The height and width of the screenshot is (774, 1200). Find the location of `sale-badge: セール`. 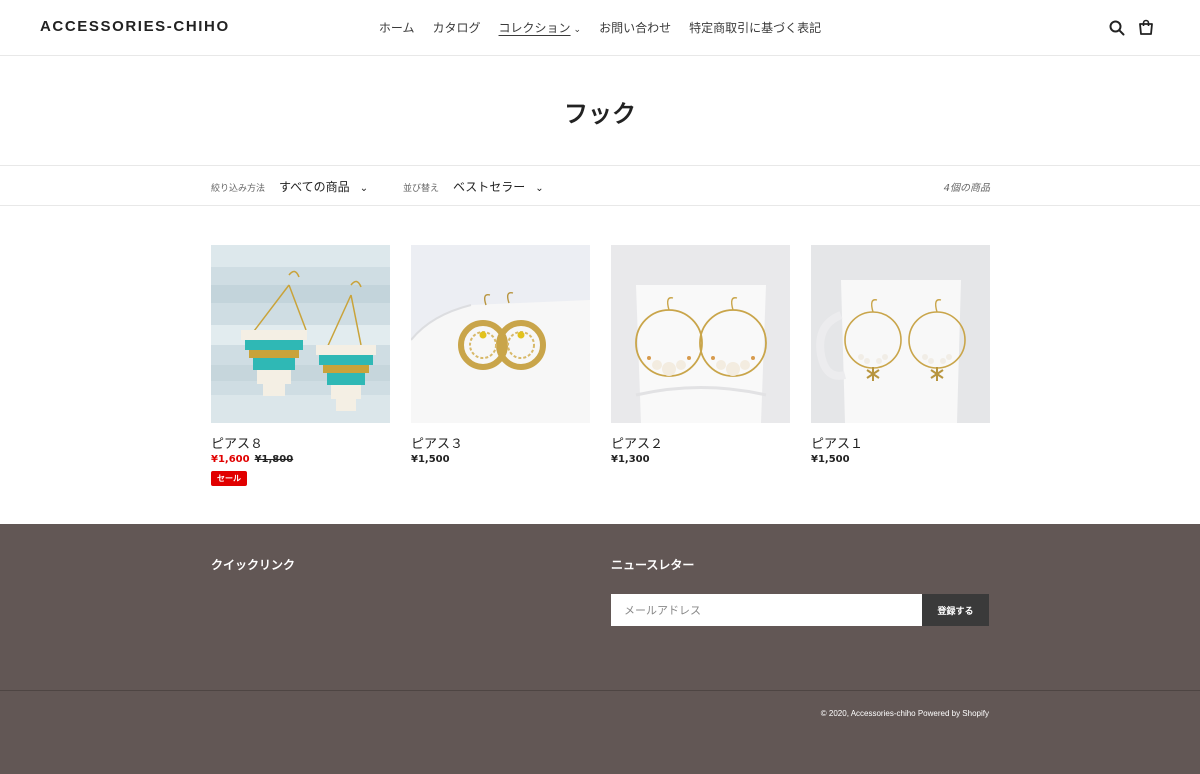

sale-badge: セール is located at coordinates (229, 478).